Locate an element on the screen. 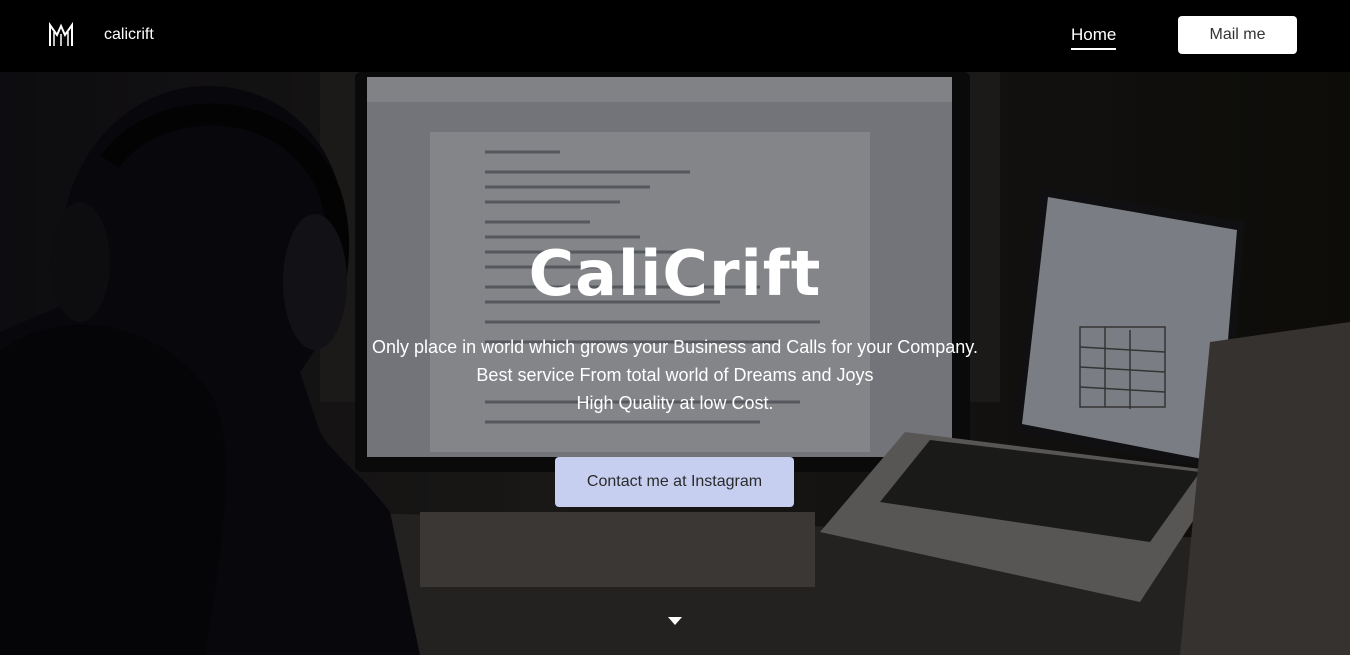  brand-logo-icon is located at coordinates (61, 34).